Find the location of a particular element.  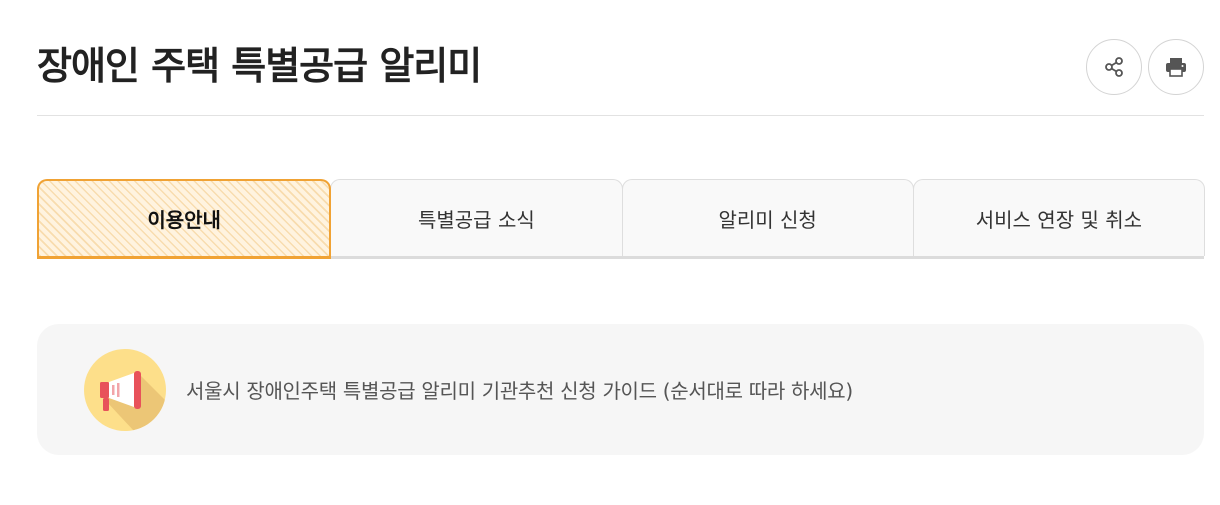

share-icon is located at coordinates (1114, 67).